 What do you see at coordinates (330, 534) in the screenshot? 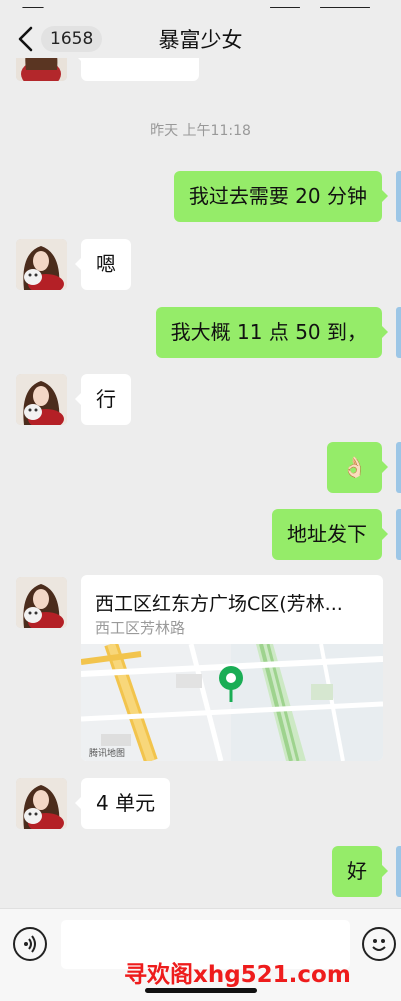
I see `message-bubble-out: 地址发下` at bounding box center [330, 534].